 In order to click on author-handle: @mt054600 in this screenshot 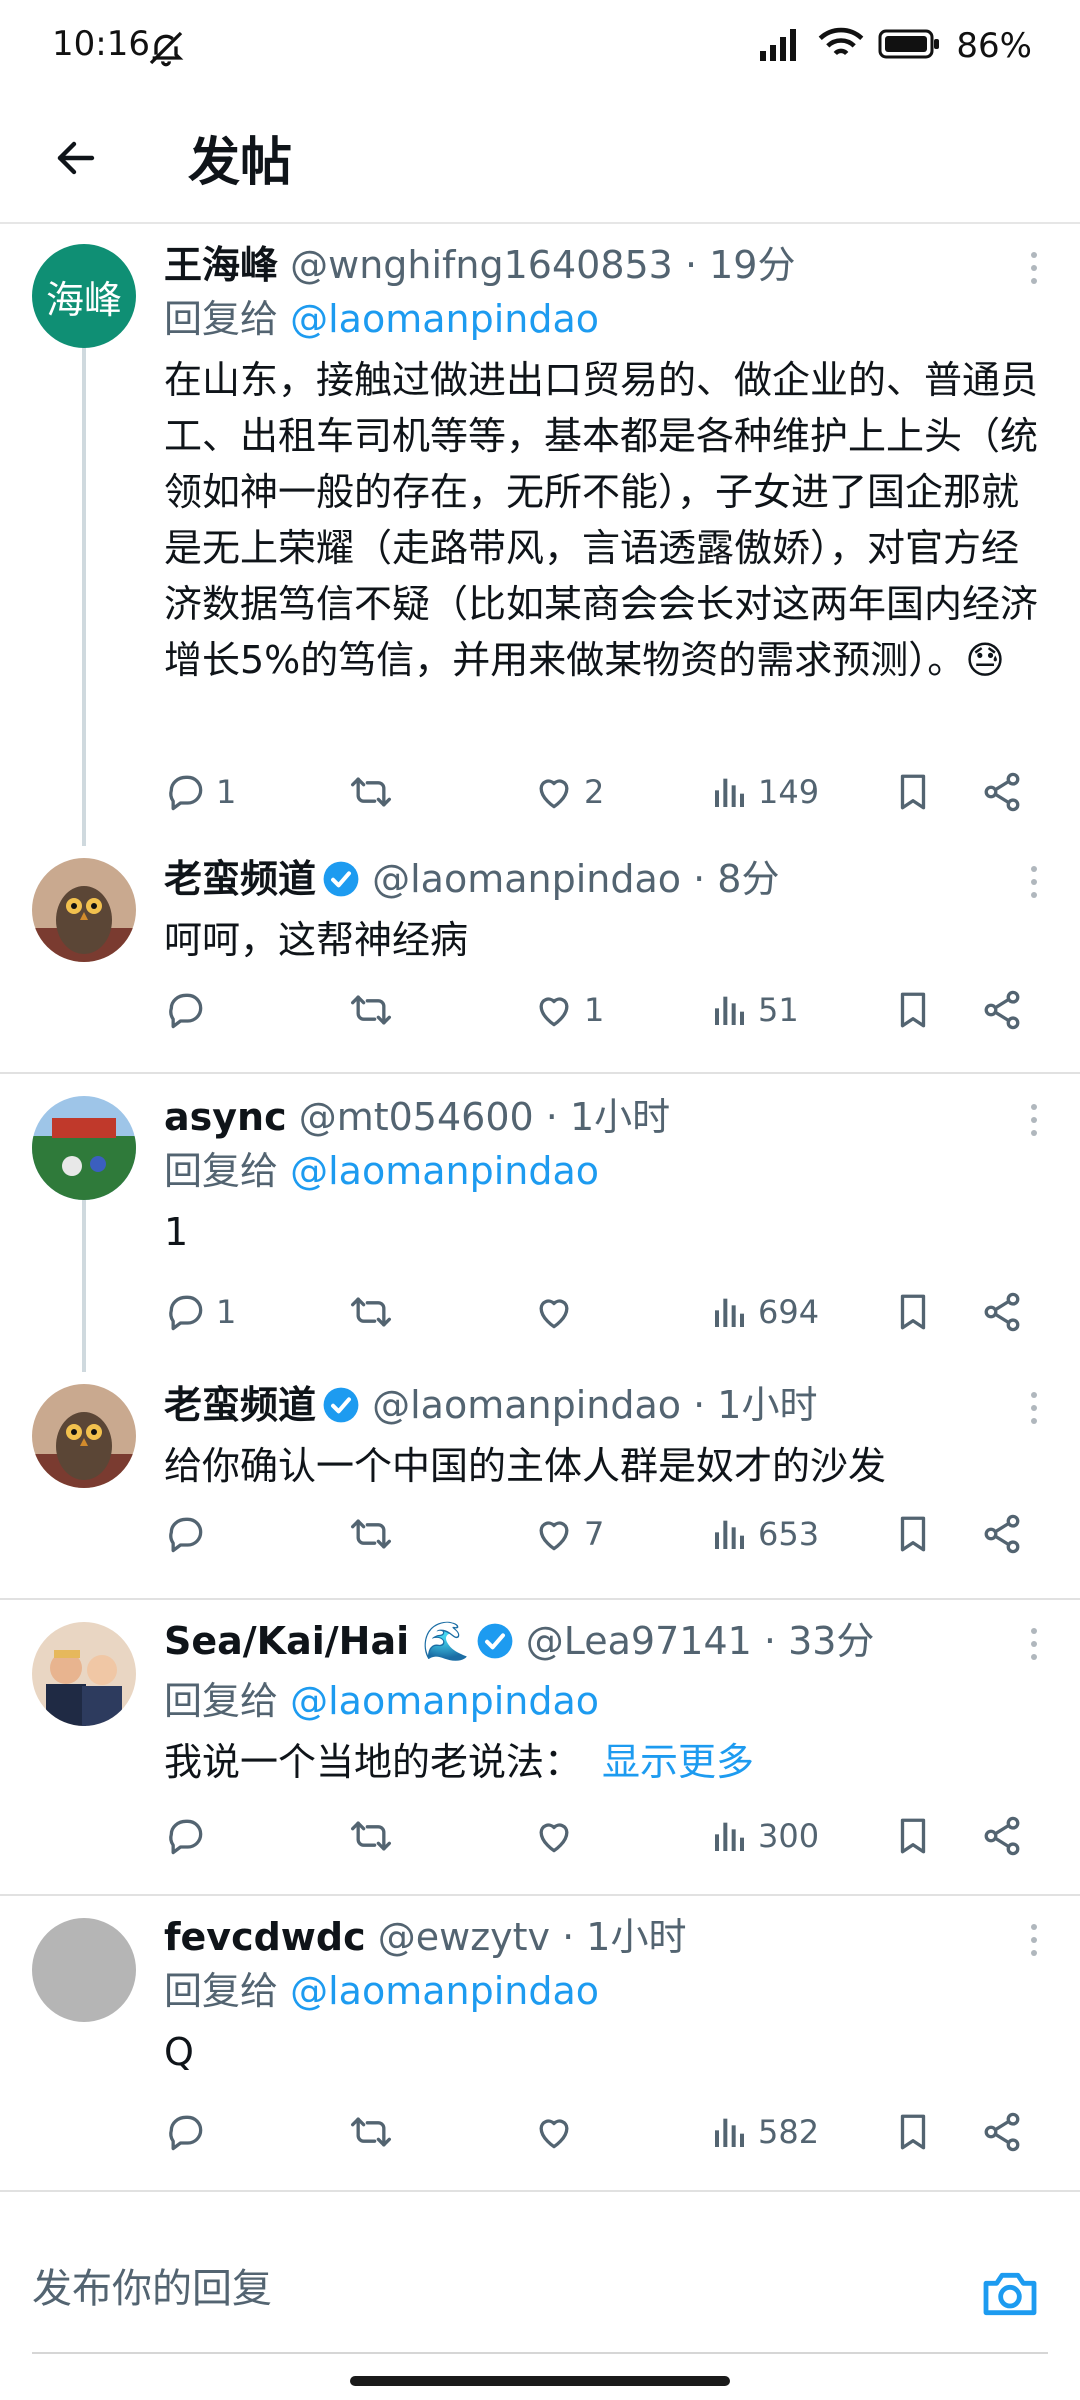, I will do `click(416, 1117)`.